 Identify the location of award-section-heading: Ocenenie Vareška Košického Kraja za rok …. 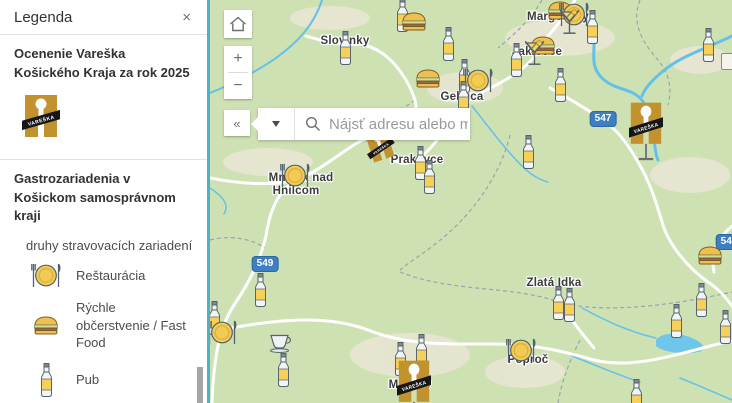
(102, 63).